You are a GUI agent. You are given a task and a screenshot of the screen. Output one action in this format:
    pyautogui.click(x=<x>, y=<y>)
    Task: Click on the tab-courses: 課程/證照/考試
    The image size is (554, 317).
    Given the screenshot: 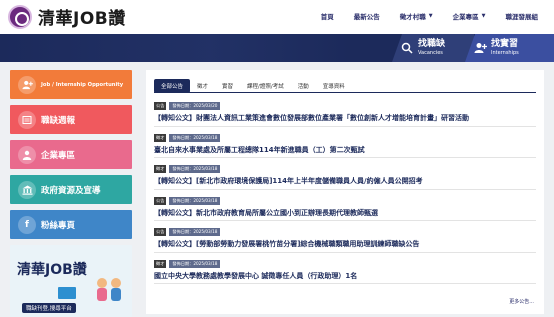 What is the action you would take?
    pyautogui.click(x=265, y=86)
    